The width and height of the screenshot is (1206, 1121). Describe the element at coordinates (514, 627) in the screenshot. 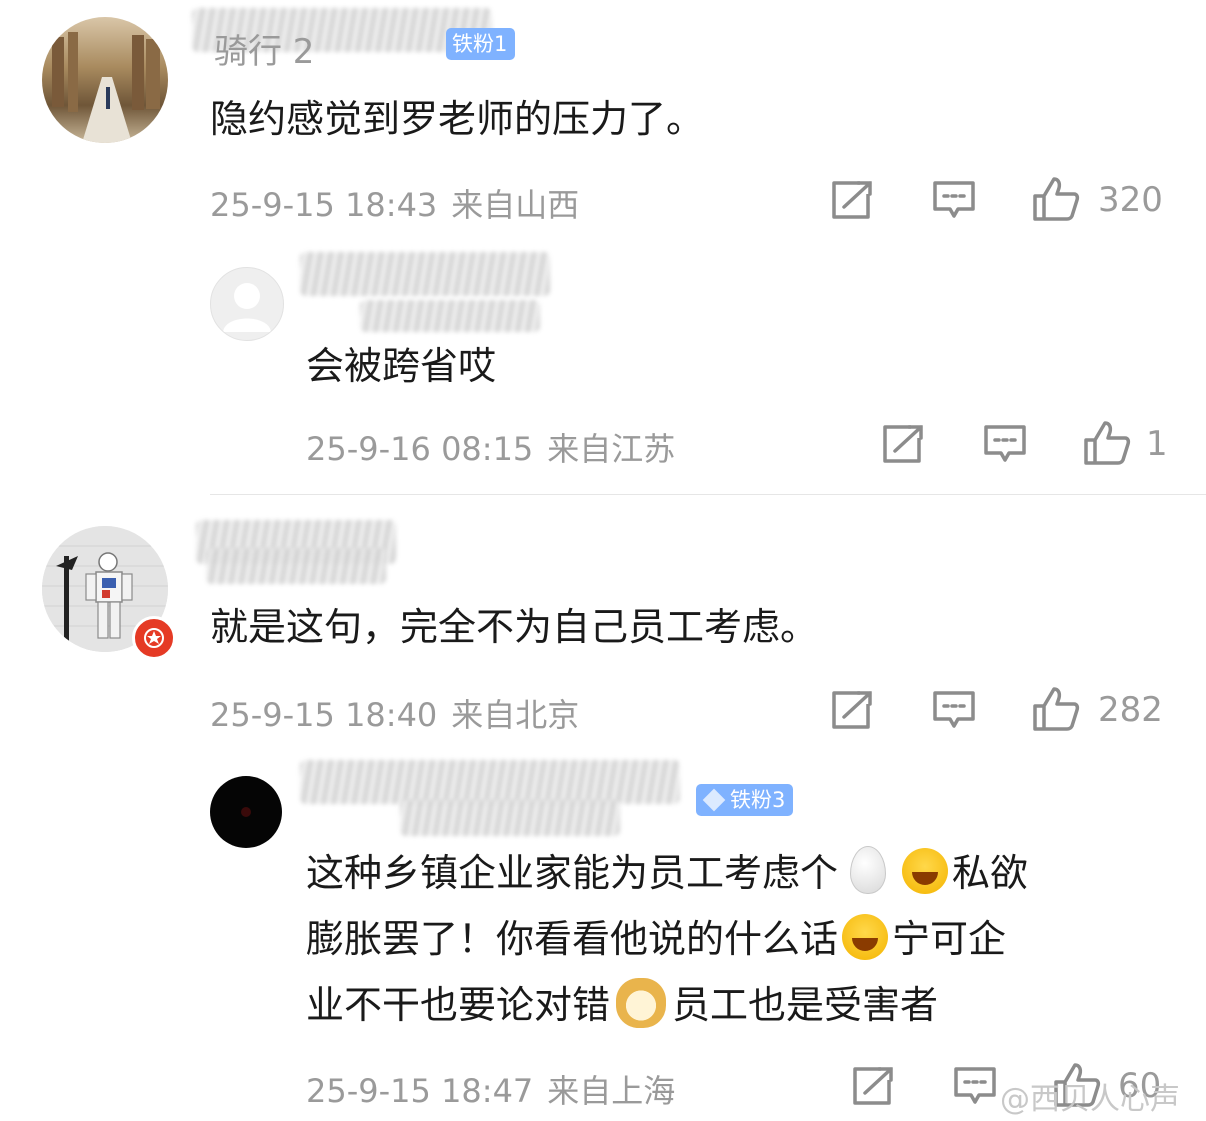

I see `comment-text: 就是这句，完全不为自己员工考虑。` at that location.